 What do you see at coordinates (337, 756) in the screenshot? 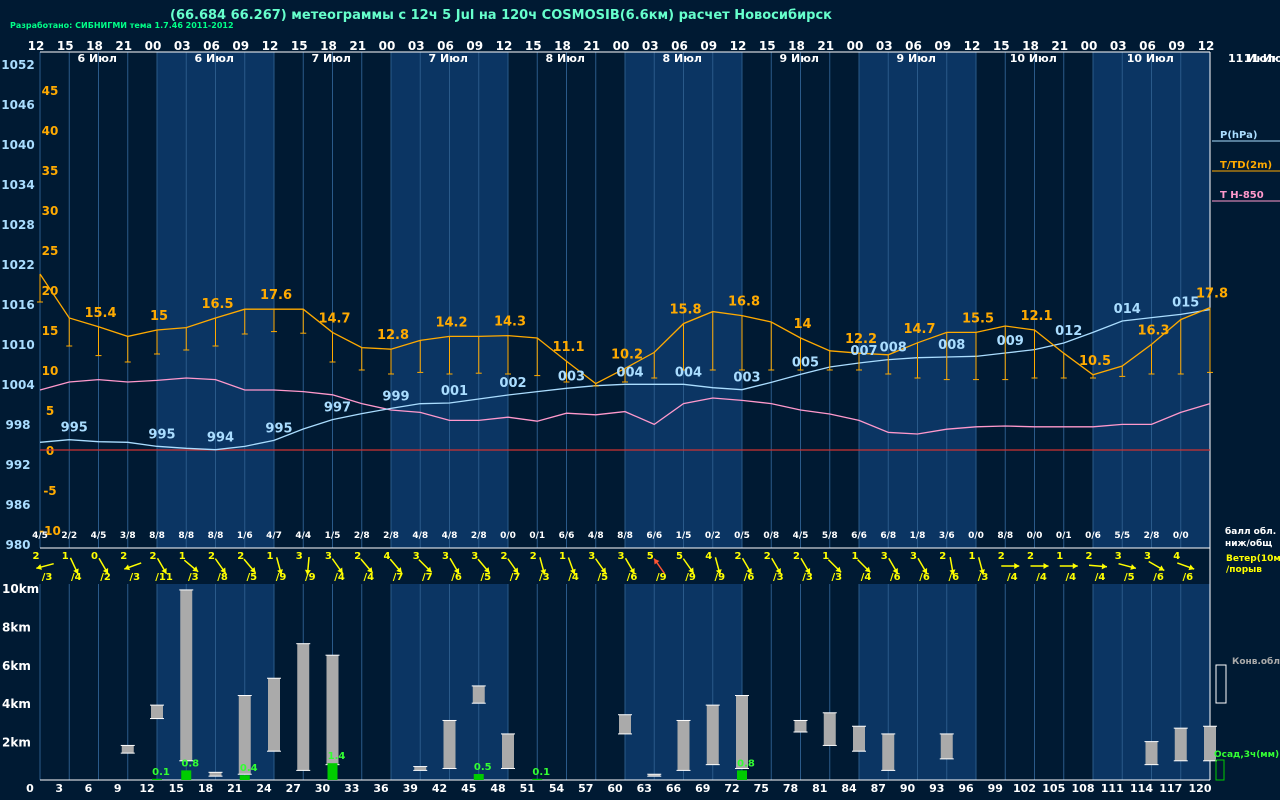
I see `precip-label: 1.4` at bounding box center [337, 756].